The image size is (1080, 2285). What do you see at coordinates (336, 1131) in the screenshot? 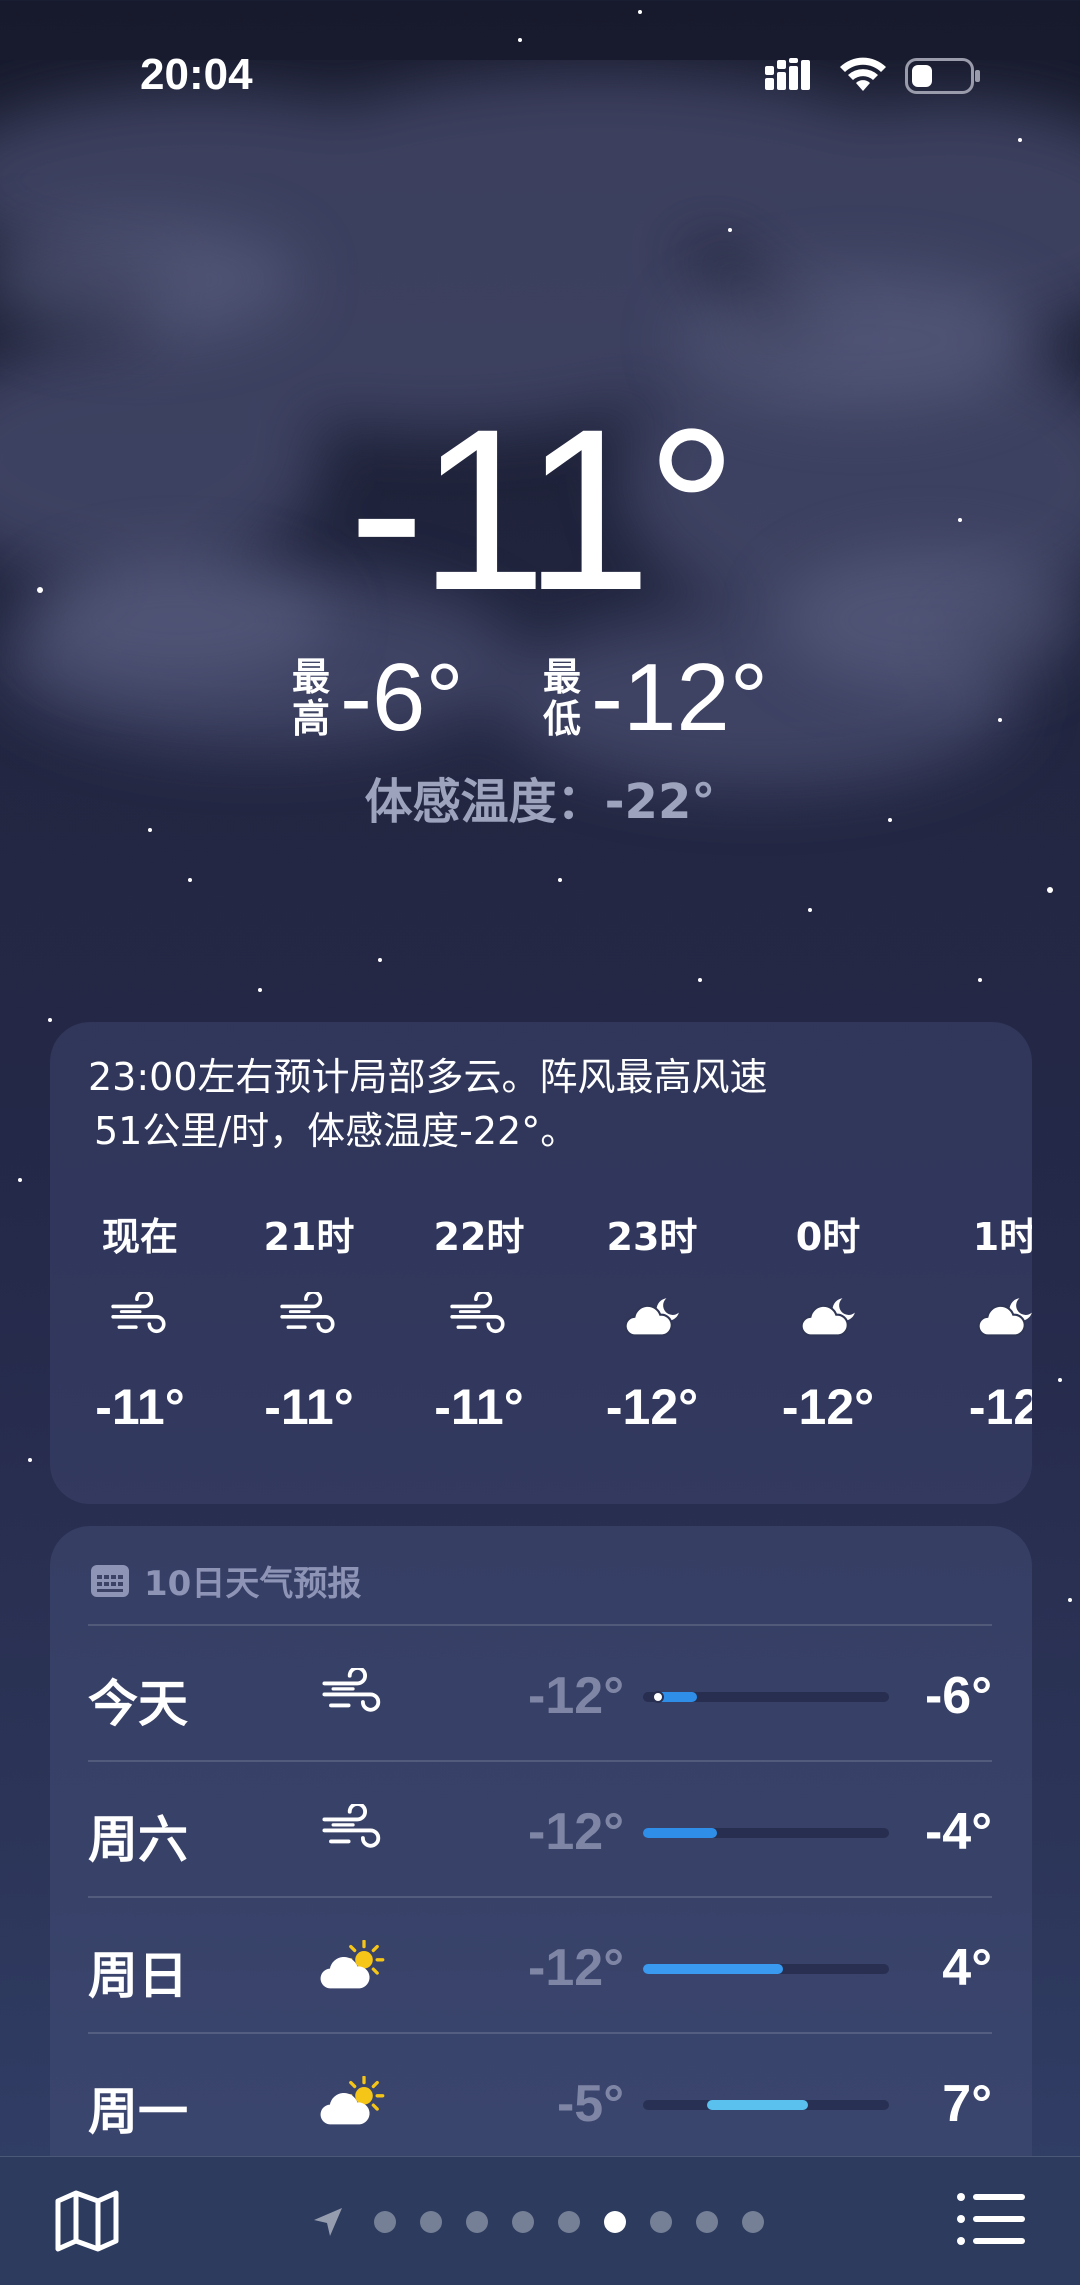
I see `hourly-summary-line2: 51公里/时，体感温度-22°。` at bounding box center [336, 1131].